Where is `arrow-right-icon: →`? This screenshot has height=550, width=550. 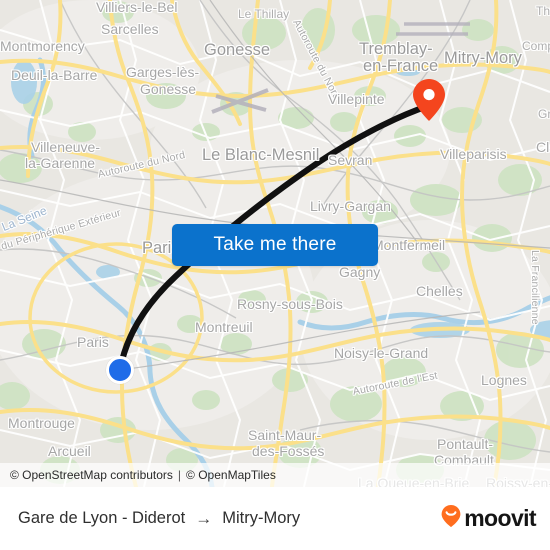 arrow-right-icon: → is located at coordinates (204, 518).